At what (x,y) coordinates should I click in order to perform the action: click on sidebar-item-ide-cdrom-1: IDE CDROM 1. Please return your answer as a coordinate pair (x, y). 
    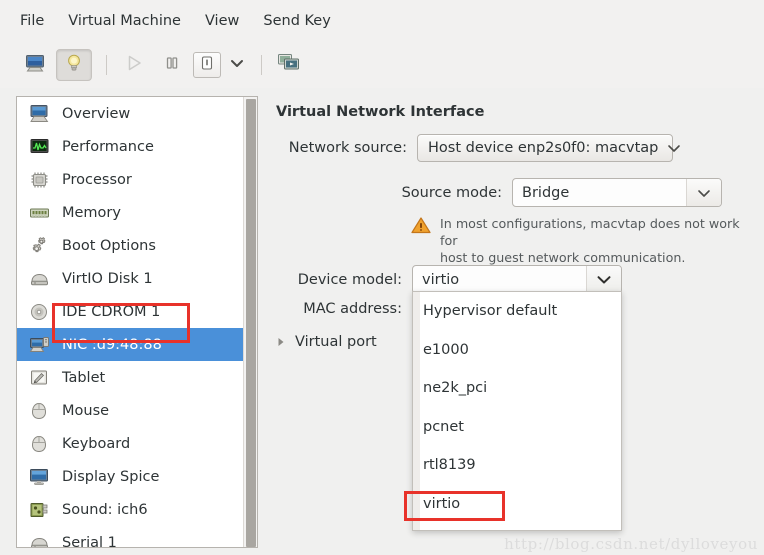
    Looking at the image, I should click on (131, 311).